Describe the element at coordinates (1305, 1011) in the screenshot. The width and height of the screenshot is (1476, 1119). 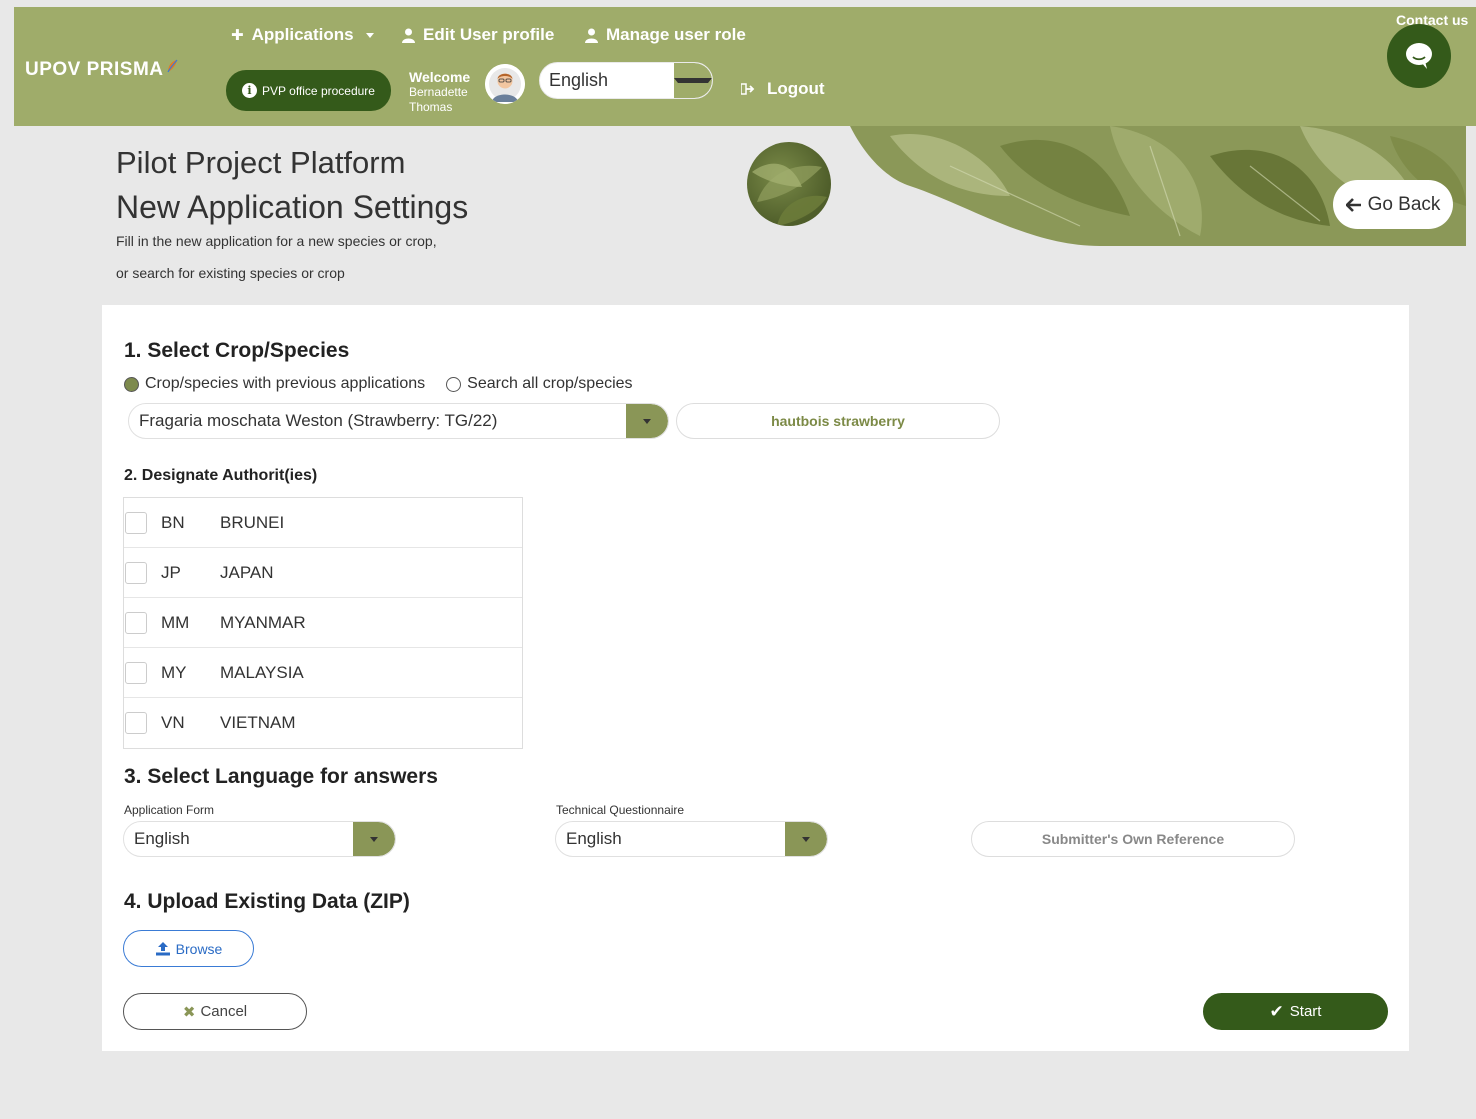
I see `start-label: Start` at that location.